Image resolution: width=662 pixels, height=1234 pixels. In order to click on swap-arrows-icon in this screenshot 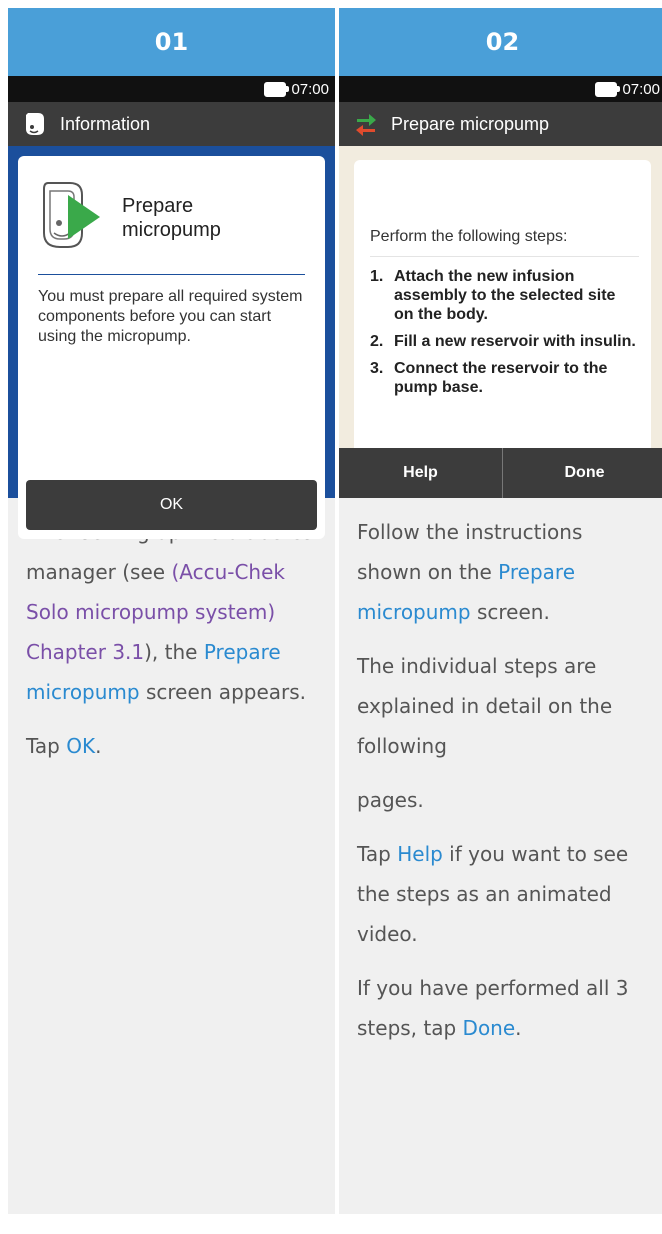, I will do `click(366, 124)`.